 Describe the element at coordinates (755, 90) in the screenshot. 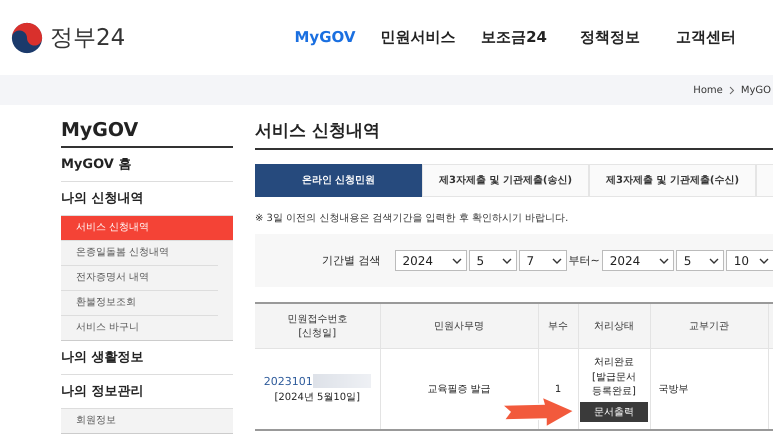

I see `breadcrumb-link: MyGO` at that location.